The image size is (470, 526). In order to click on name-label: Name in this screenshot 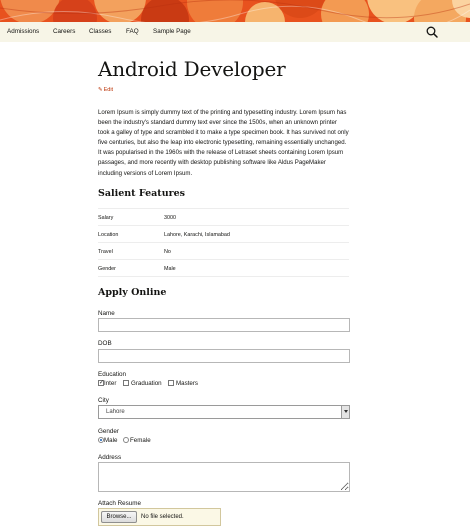, I will do `click(106, 313)`.